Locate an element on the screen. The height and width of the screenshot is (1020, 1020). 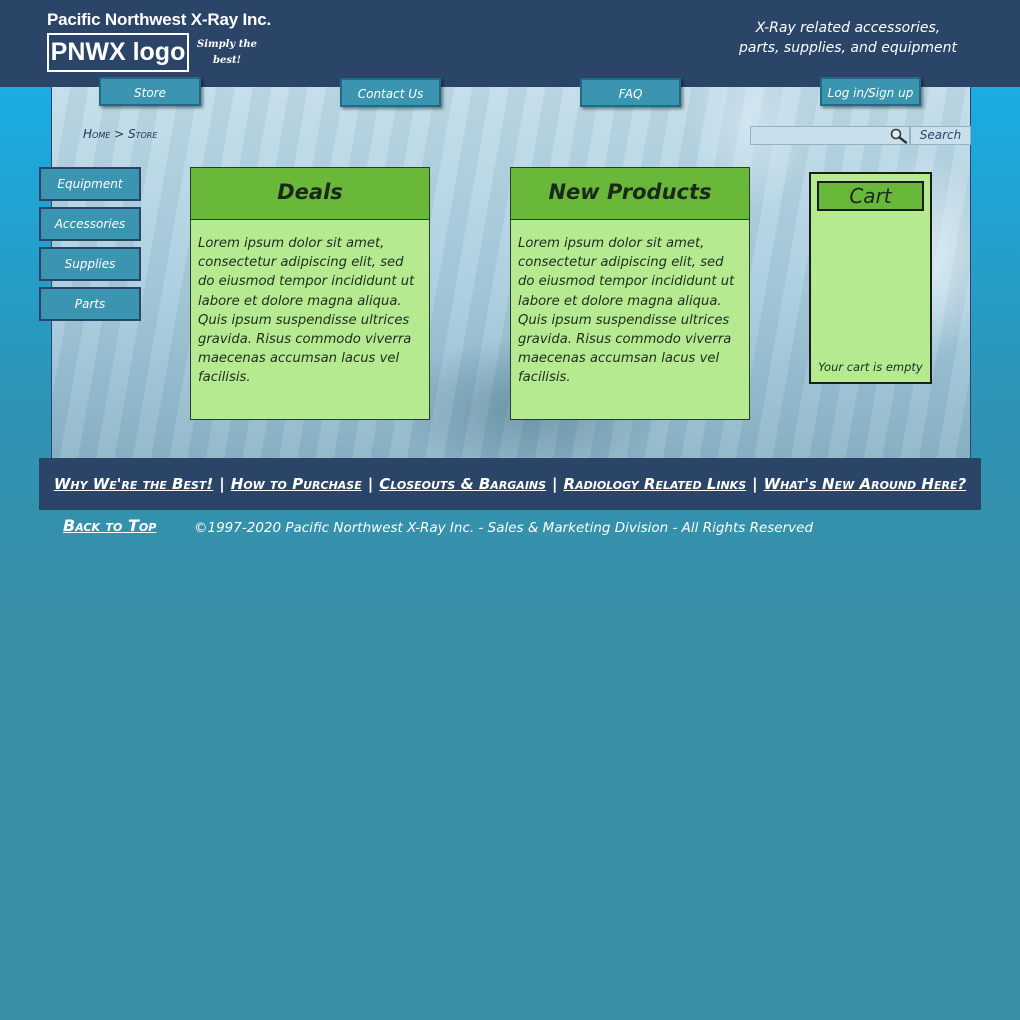
nav-faq-button: FAQ is located at coordinates (630, 92).